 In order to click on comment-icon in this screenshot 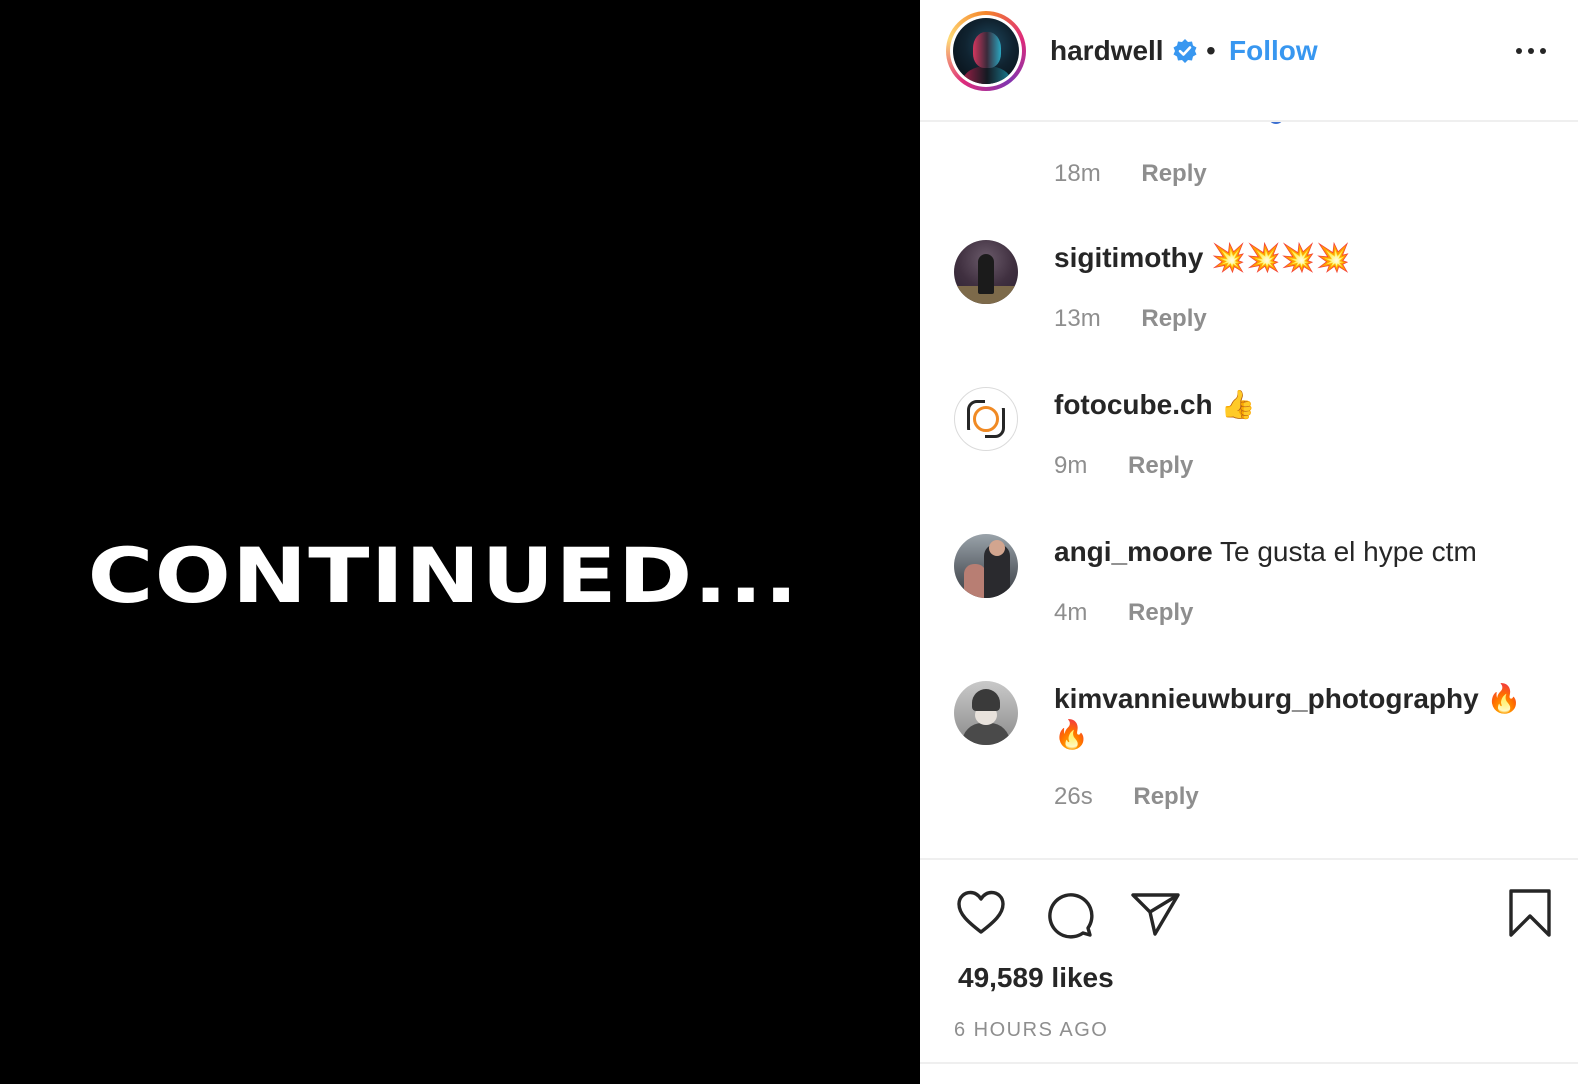, I will do `click(1069, 914)`.